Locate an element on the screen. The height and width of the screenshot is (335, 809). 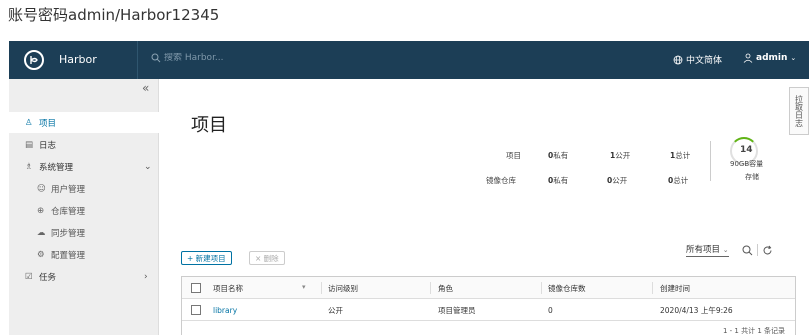
page-caption: 账号密码admin/Harbor12345 is located at coordinates (114, 15).